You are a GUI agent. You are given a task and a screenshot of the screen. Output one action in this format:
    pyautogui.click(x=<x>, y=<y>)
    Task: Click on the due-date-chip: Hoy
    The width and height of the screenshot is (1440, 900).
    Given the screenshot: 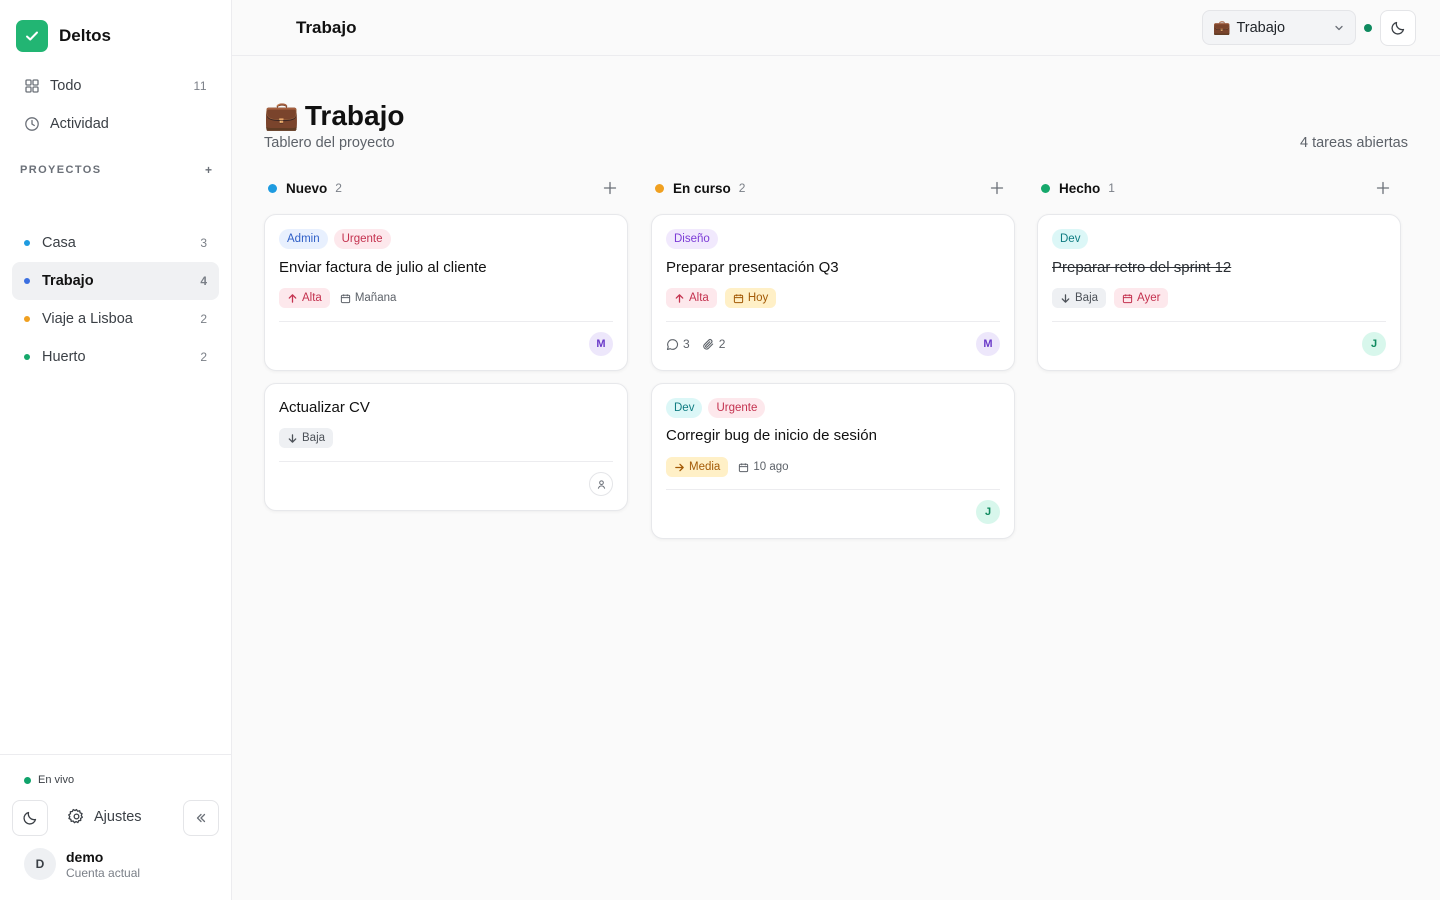 What is the action you would take?
    pyautogui.click(x=750, y=298)
    